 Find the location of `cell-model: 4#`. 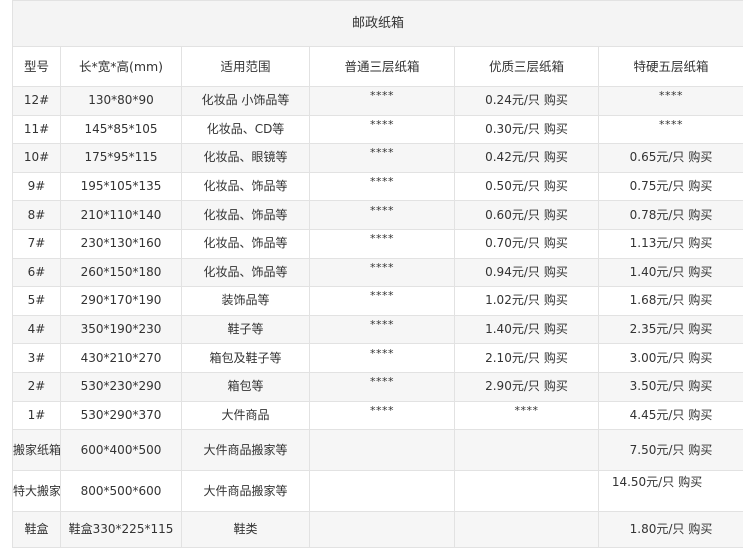

cell-model: 4# is located at coordinates (37, 329).